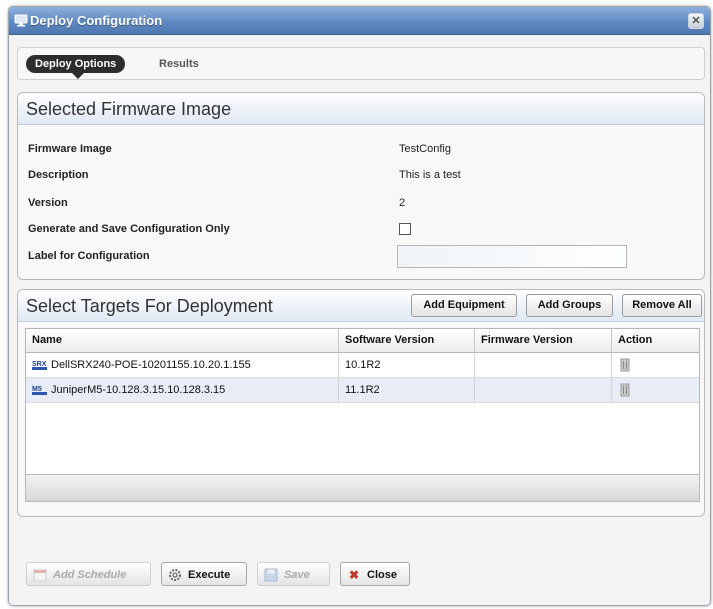 The width and height of the screenshot is (713, 609). I want to click on device-name-cell: M5 JuniperM5-10.128.3.15.10.128.3.15, so click(182, 390).